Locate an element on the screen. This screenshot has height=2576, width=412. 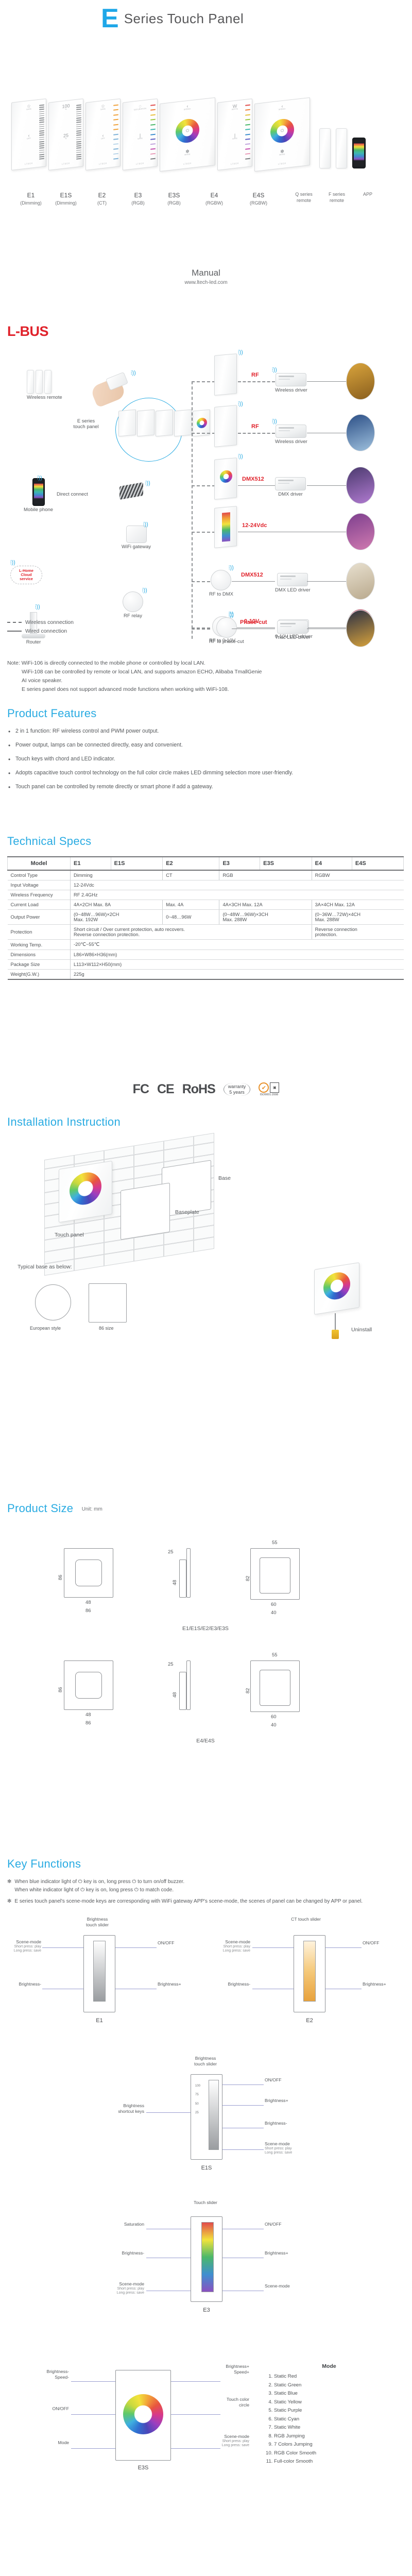
e1-left-1-s1: Short press: play is located at coordinates (27, 1946).